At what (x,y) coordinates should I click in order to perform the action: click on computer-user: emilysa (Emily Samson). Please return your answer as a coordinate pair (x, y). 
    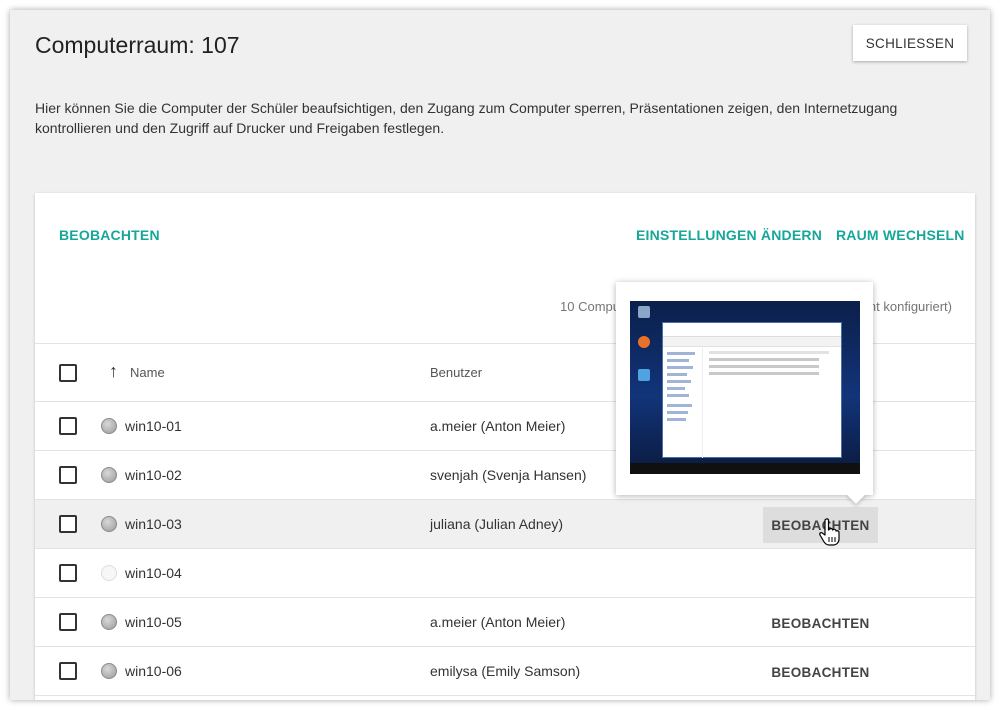
    Looking at the image, I should click on (505, 671).